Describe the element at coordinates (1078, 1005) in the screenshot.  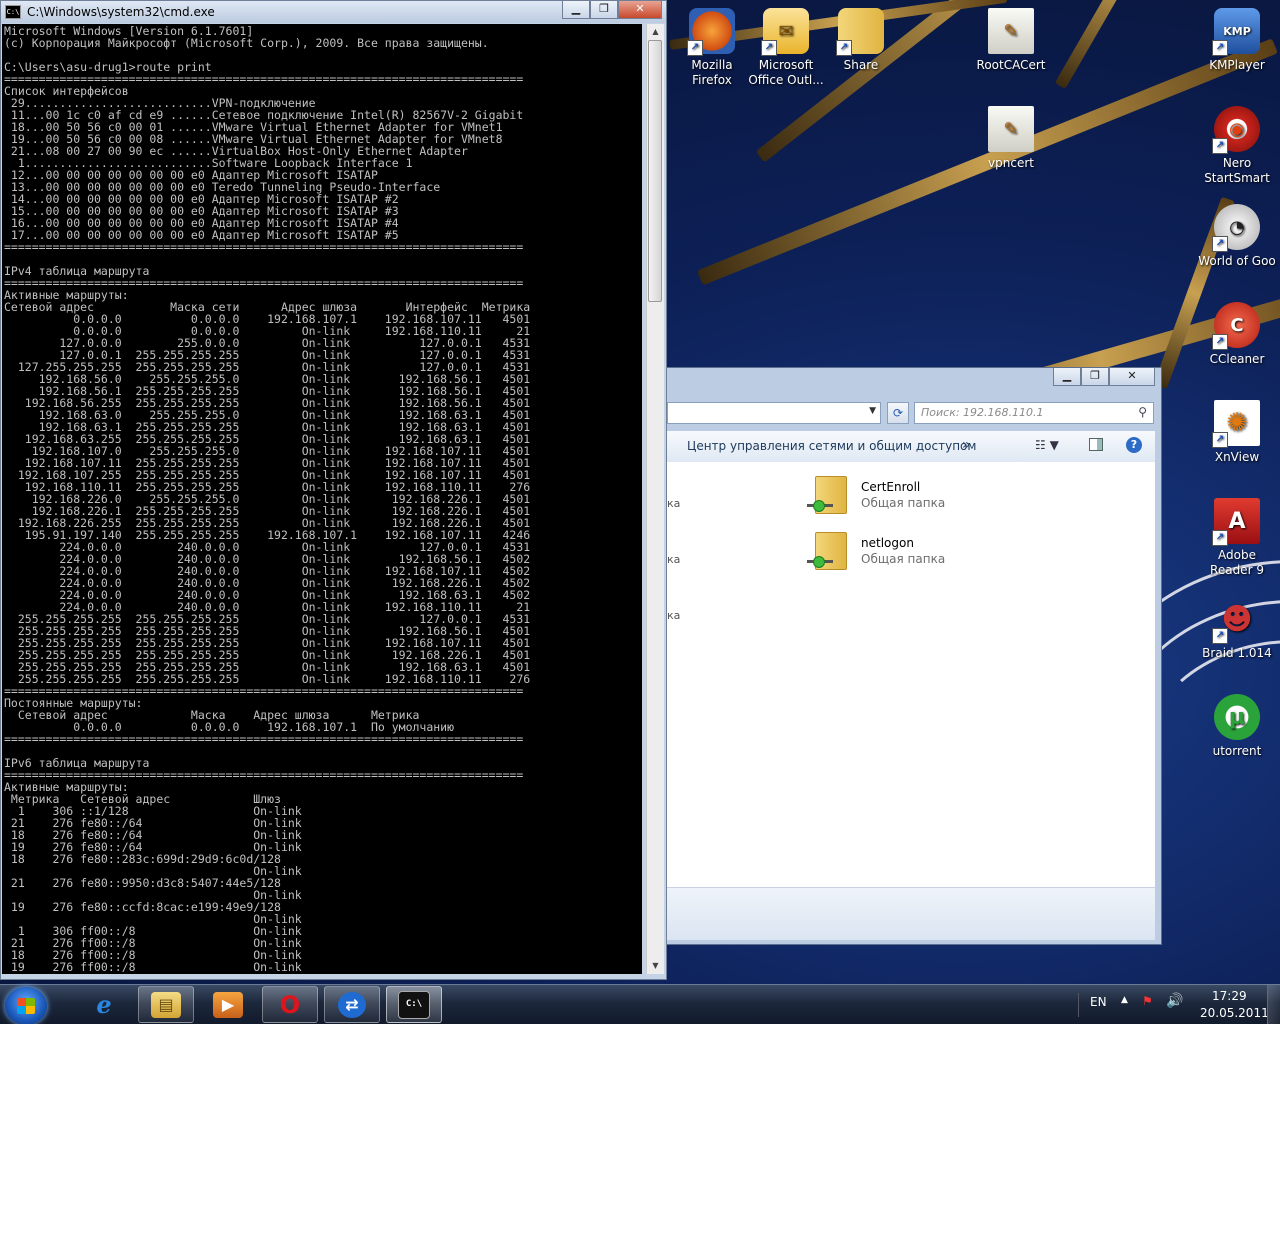
I see `tray-divider` at that location.